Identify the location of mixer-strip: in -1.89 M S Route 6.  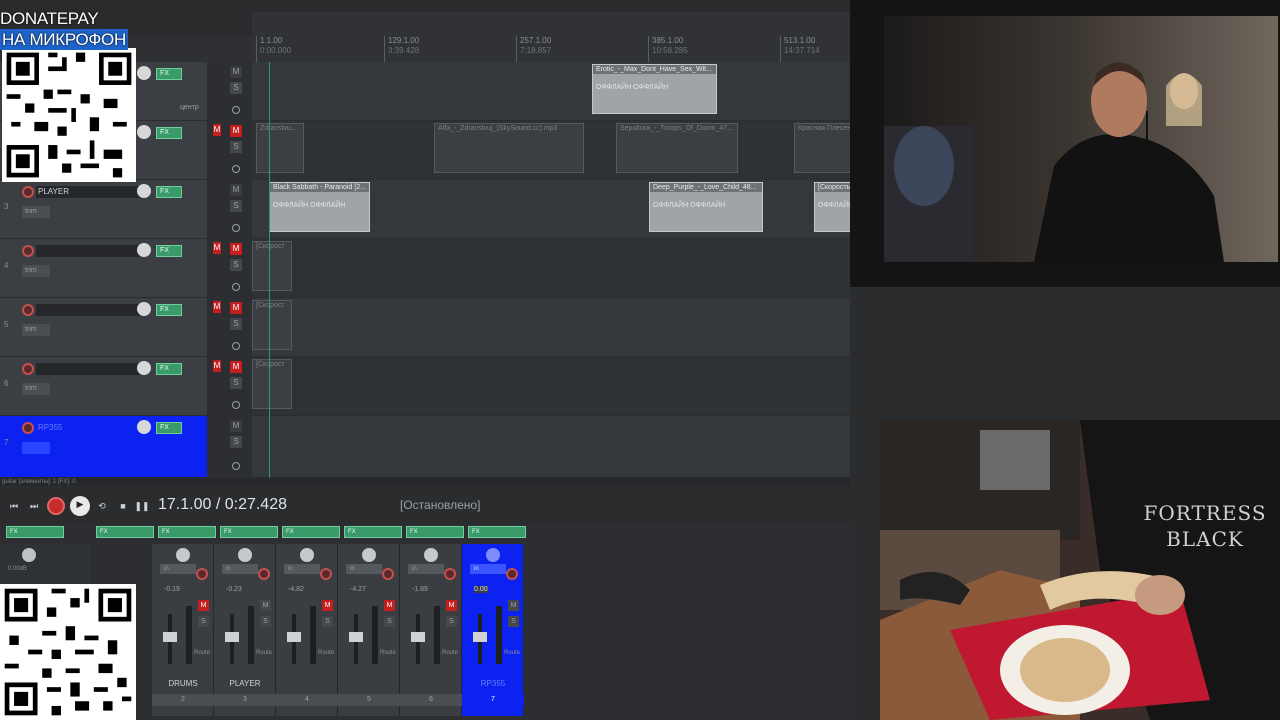
(431, 630).